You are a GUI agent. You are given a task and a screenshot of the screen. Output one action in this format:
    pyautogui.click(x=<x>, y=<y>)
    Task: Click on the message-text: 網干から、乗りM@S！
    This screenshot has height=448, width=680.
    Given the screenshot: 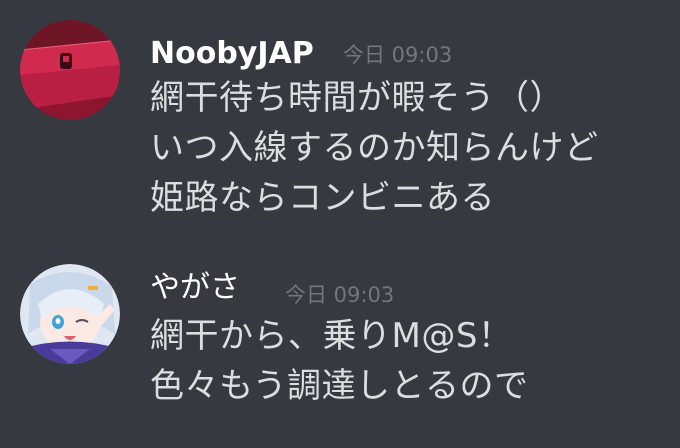 What is the action you would take?
    pyautogui.click(x=331, y=336)
    